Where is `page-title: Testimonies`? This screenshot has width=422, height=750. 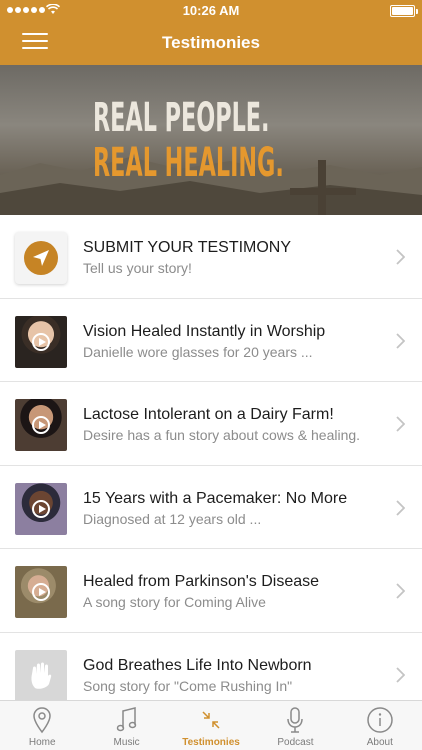
page-title: Testimonies is located at coordinates (211, 42).